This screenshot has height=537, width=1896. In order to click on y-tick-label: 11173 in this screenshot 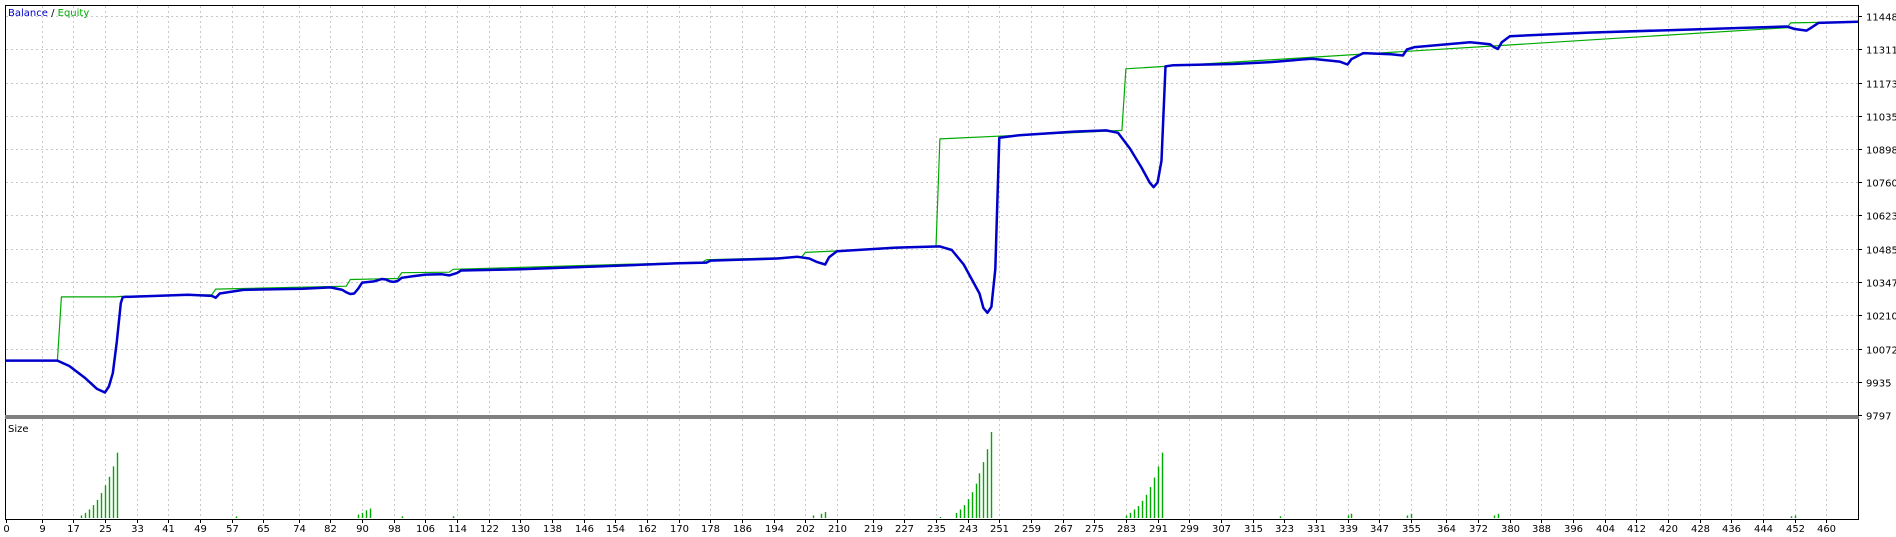, I will do `click(1881, 85)`.